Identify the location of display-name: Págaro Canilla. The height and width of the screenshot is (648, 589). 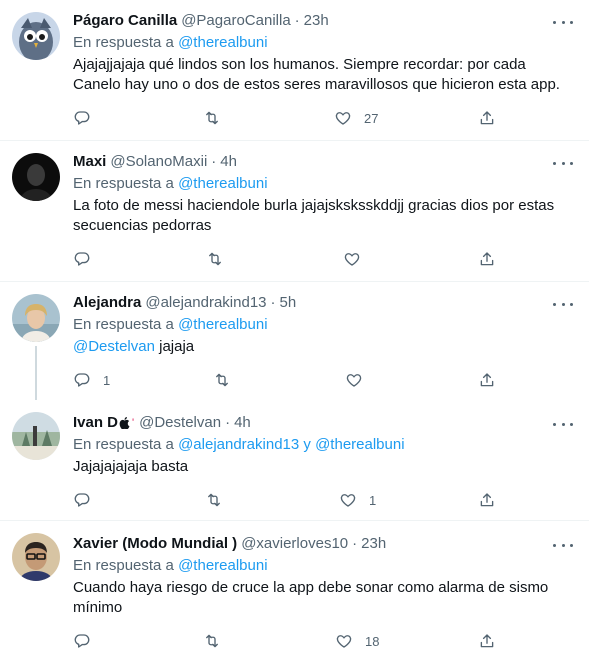
(125, 21).